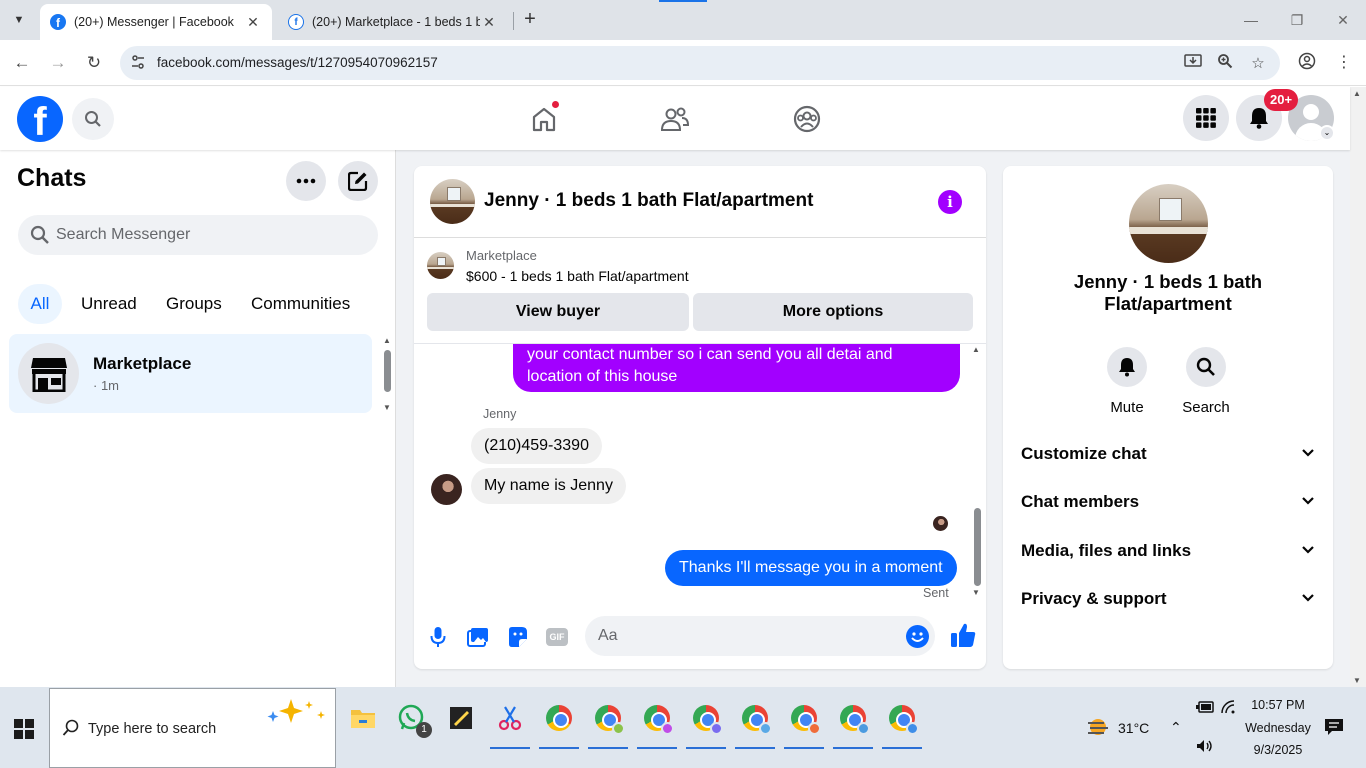 The height and width of the screenshot is (768, 1366). I want to click on view-buyer-button: View buyer, so click(558, 312).